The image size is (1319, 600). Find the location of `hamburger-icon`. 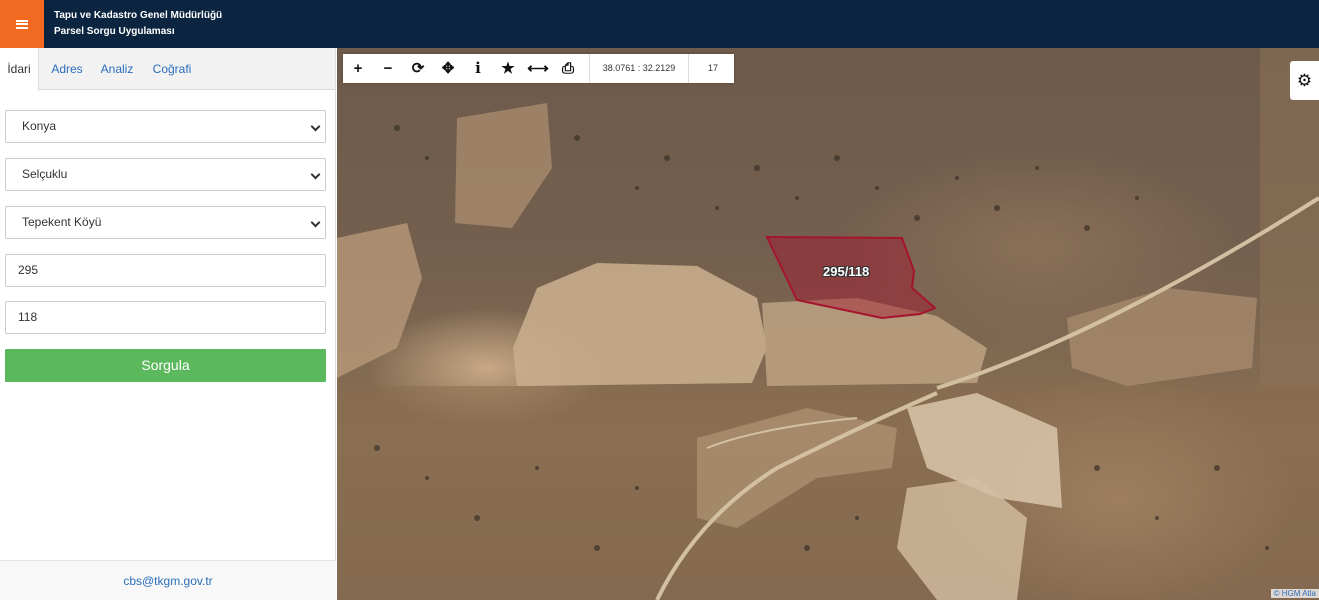

hamburger-icon is located at coordinates (22, 24).